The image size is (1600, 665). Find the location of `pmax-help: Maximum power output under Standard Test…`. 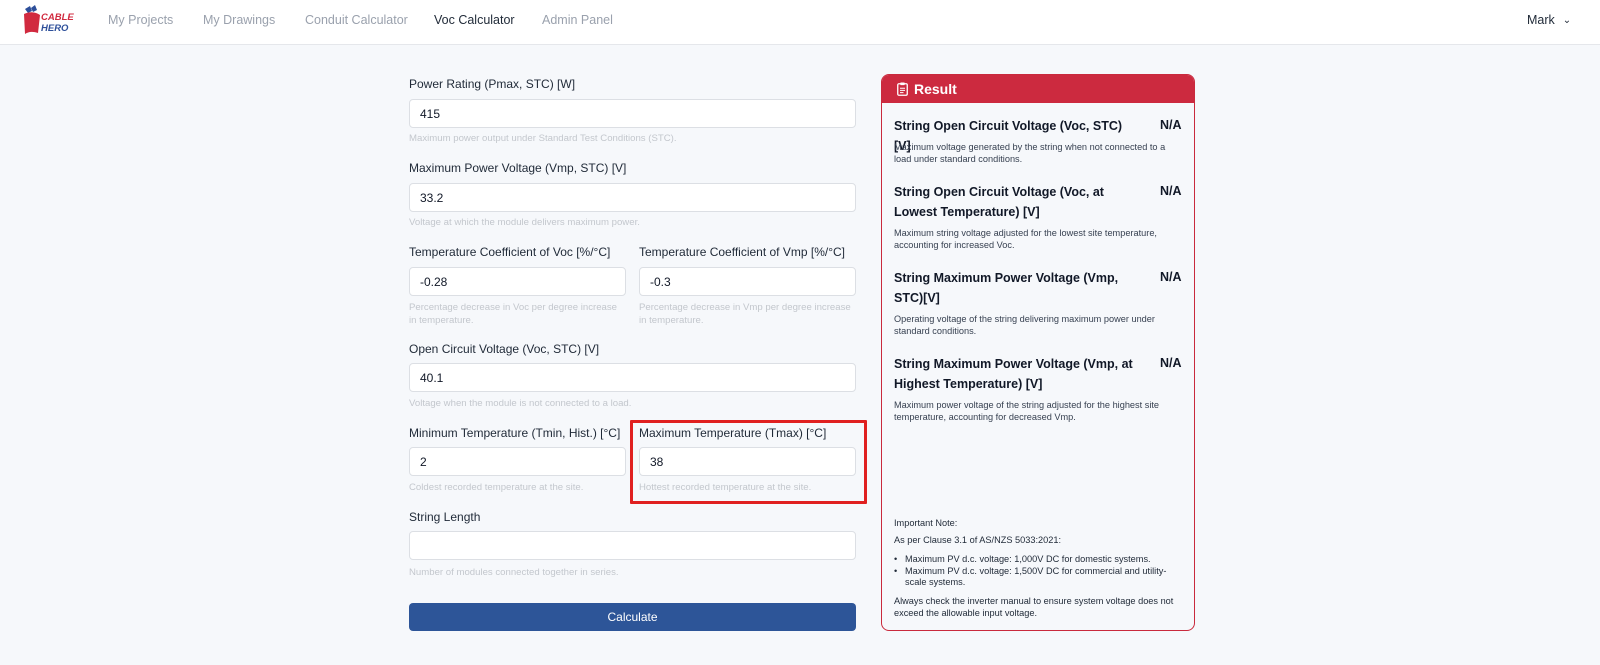

pmax-help: Maximum power output under Standard Test… is located at coordinates (543, 138).